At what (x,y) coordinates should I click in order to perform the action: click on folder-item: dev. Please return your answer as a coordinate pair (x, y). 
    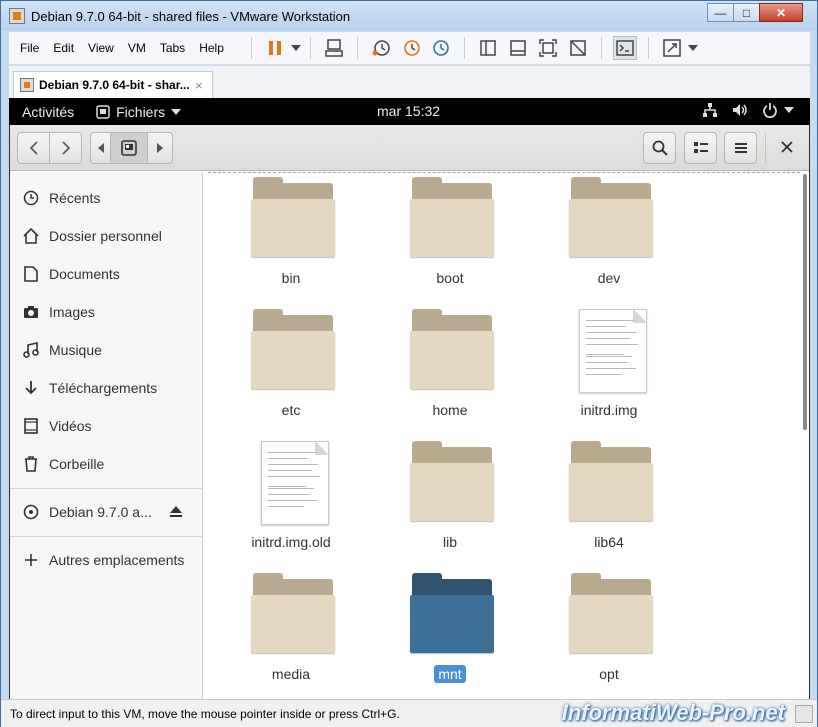
    Looking at the image, I should click on (609, 242).